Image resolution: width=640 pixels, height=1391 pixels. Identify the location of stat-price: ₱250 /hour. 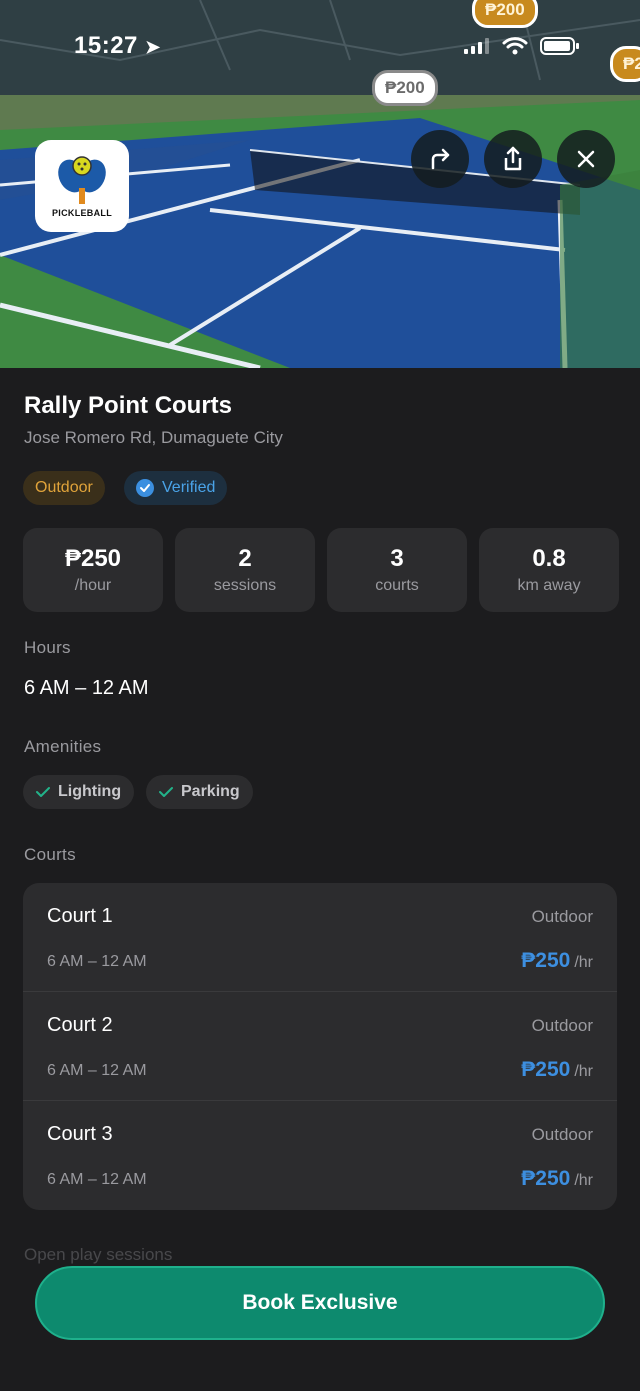
(93, 570).